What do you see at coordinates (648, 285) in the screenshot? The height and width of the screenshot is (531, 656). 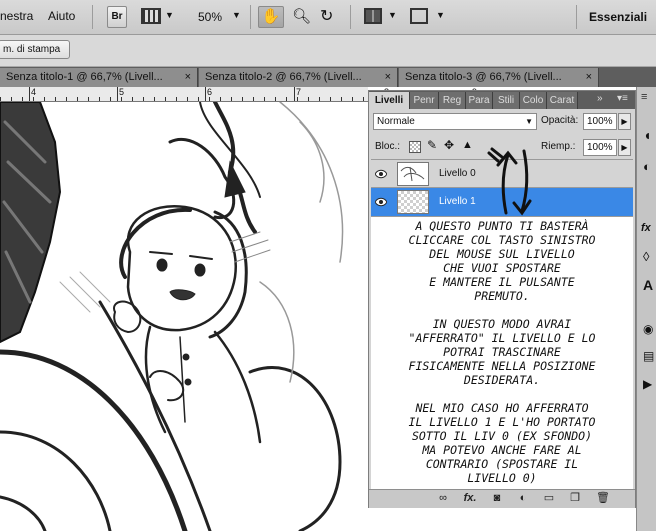 I see `character-icon: A` at bounding box center [648, 285].